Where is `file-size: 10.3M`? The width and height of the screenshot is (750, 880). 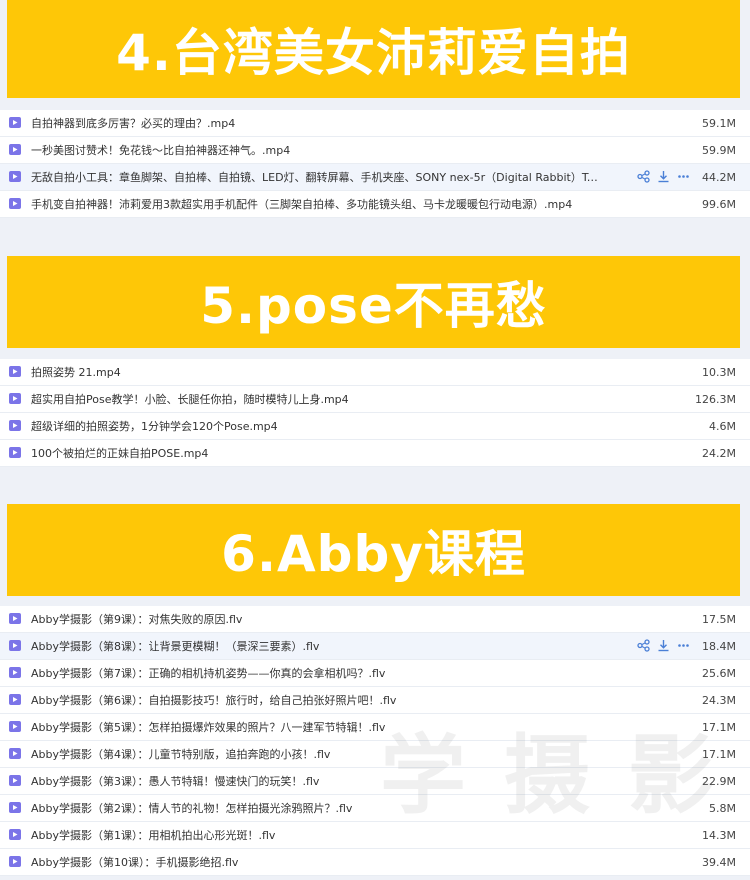
file-size: 10.3M is located at coordinates (719, 372).